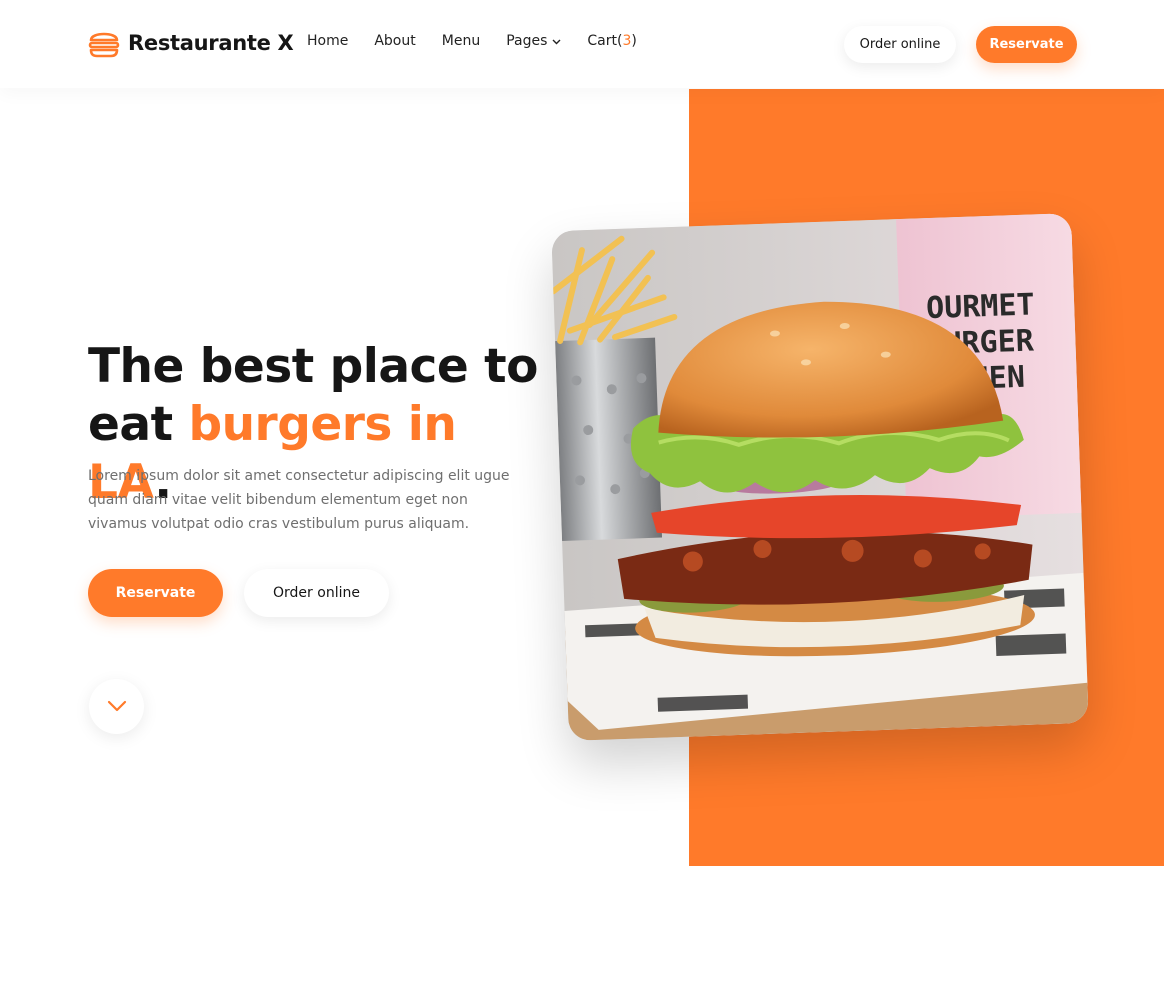  What do you see at coordinates (485, 41) in the screenshot?
I see `main-nav: Home About Menu Pages Cart(3)` at bounding box center [485, 41].